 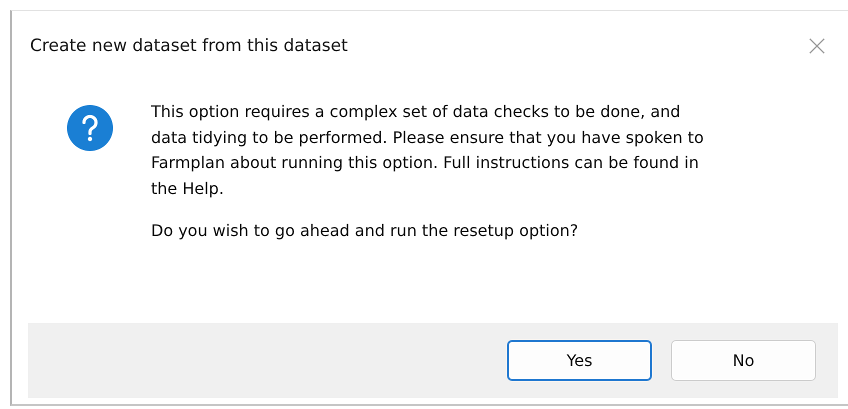 What do you see at coordinates (579, 360) in the screenshot?
I see `dialog-button: Yes` at bounding box center [579, 360].